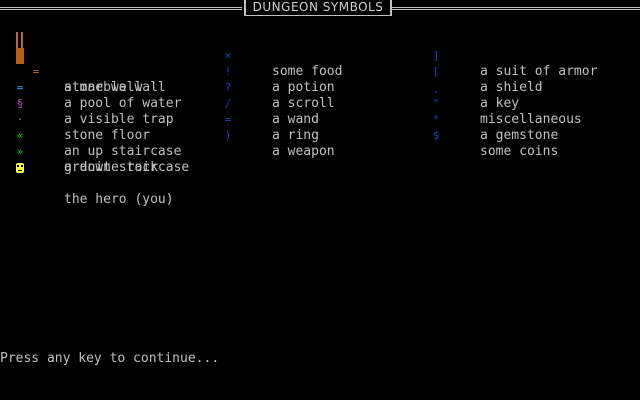  I want to click on armor-icon: ], so click(436, 55).